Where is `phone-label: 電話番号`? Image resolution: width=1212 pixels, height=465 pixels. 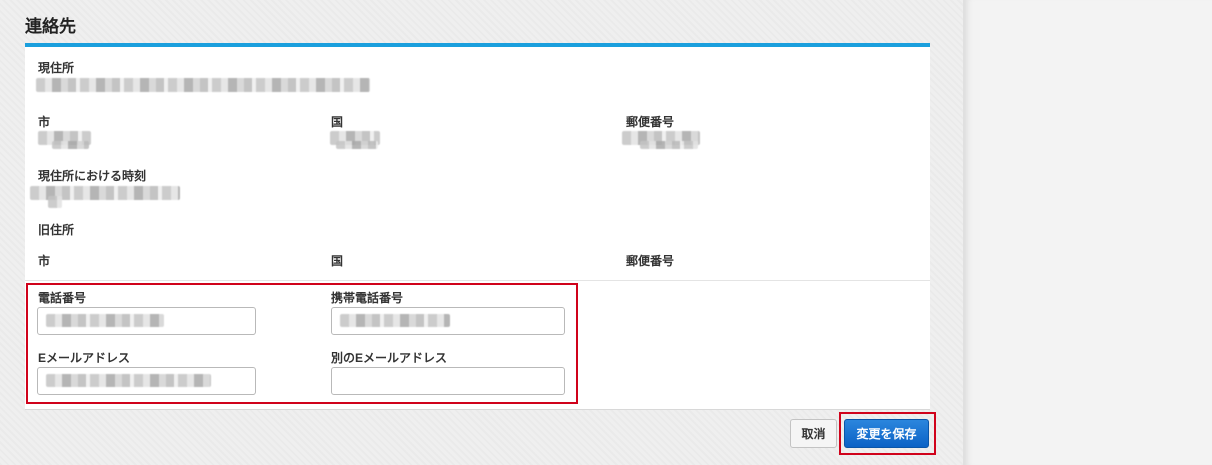 phone-label: 電話番号 is located at coordinates (62, 298).